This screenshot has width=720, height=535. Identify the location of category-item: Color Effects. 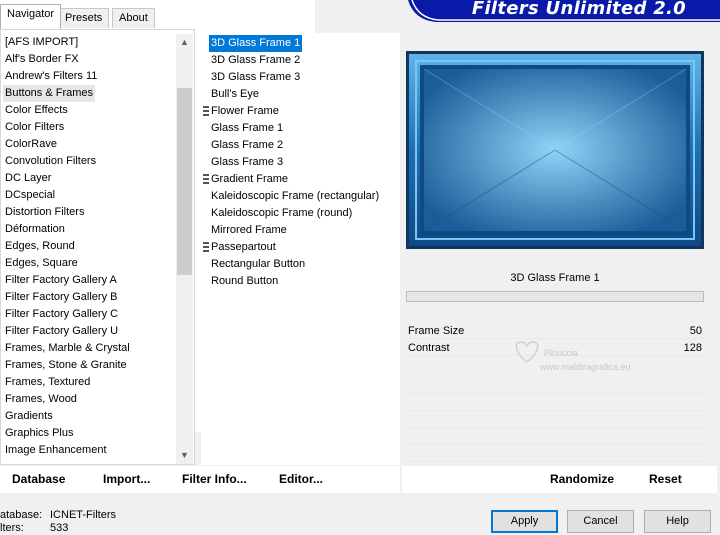
(36, 110).